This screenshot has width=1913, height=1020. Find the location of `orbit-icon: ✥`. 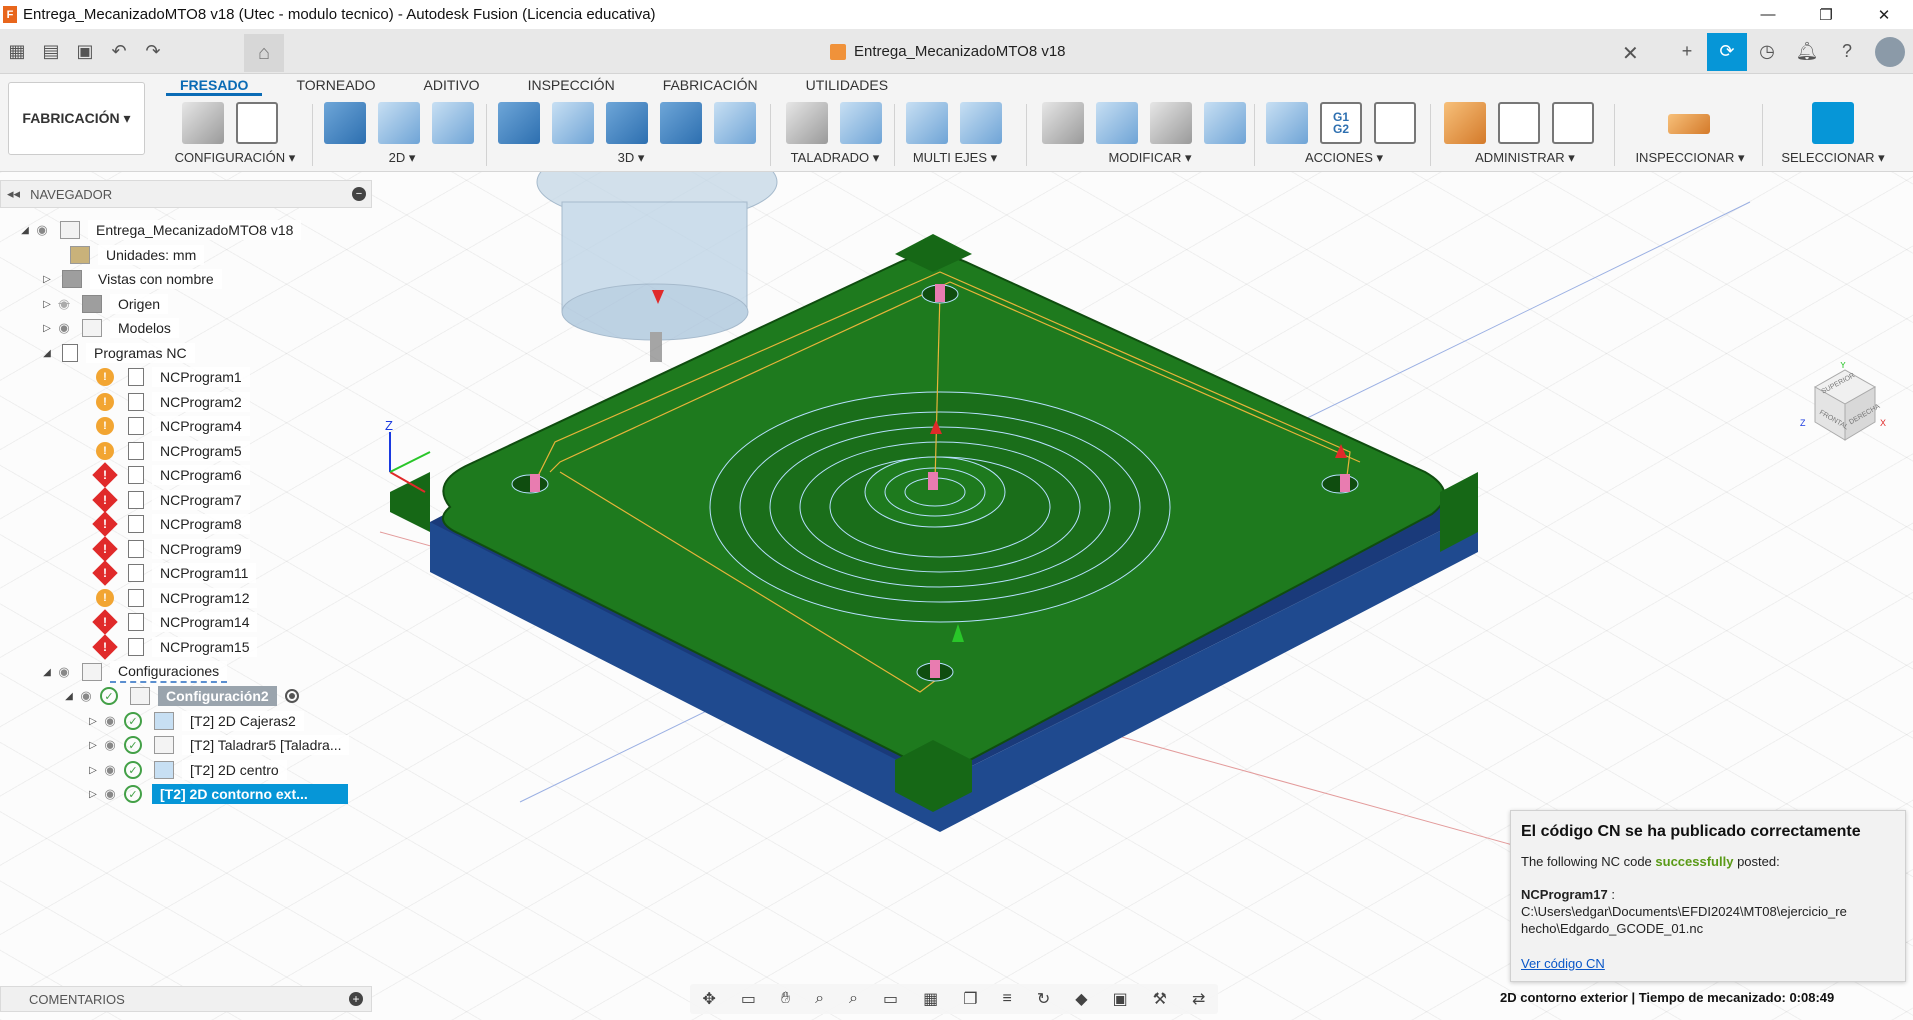

orbit-icon: ✥ is located at coordinates (708, 999).